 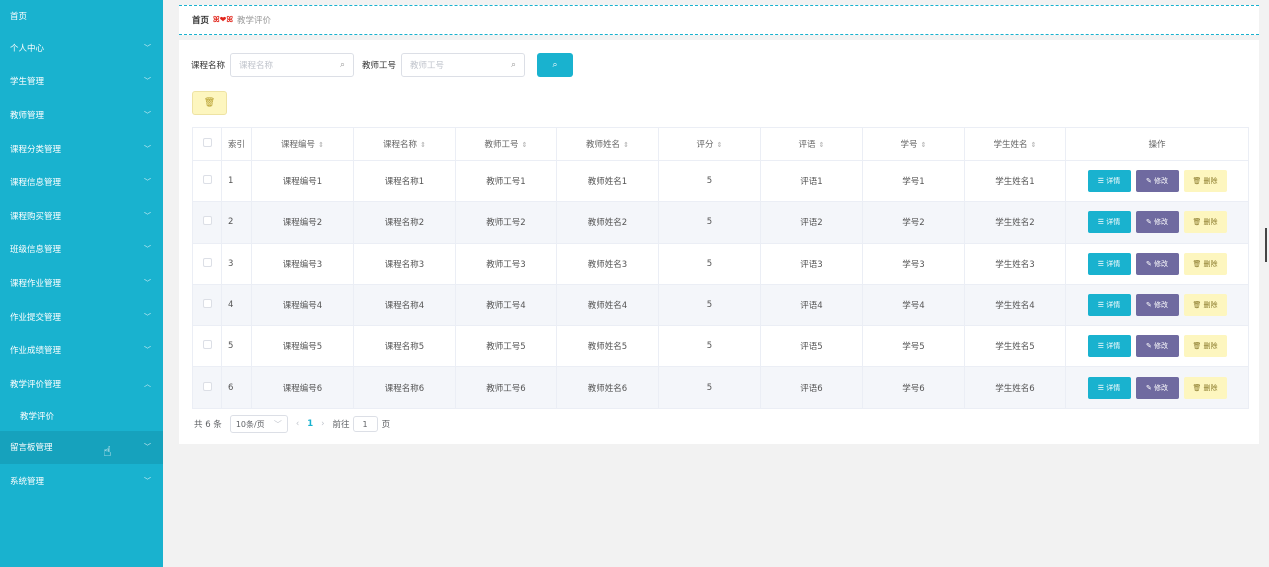 I want to click on sidebar-item-after-1: 留言板管理 ﹀, so click(x=81, y=447).